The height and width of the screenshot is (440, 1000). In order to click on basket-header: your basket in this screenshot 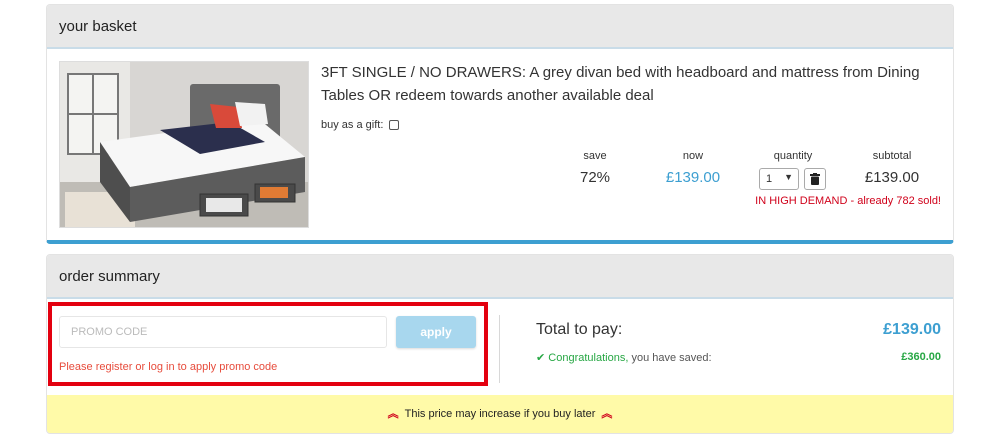, I will do `click(500, 27)`.